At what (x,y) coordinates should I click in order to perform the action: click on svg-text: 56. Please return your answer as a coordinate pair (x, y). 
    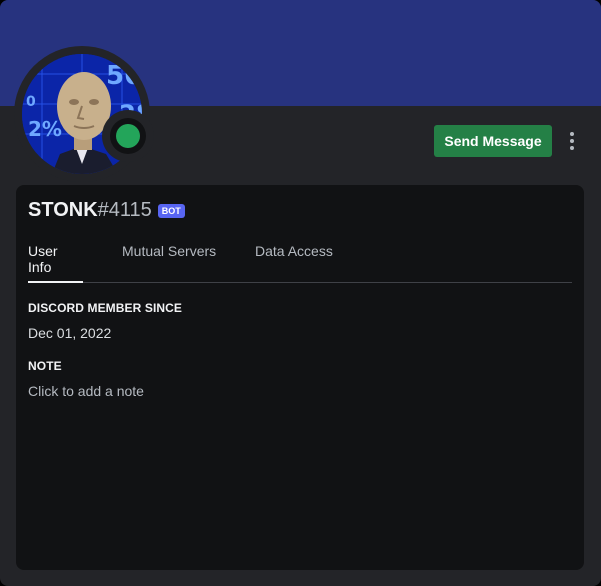
    Looking at the image, I should click on (124, 76).